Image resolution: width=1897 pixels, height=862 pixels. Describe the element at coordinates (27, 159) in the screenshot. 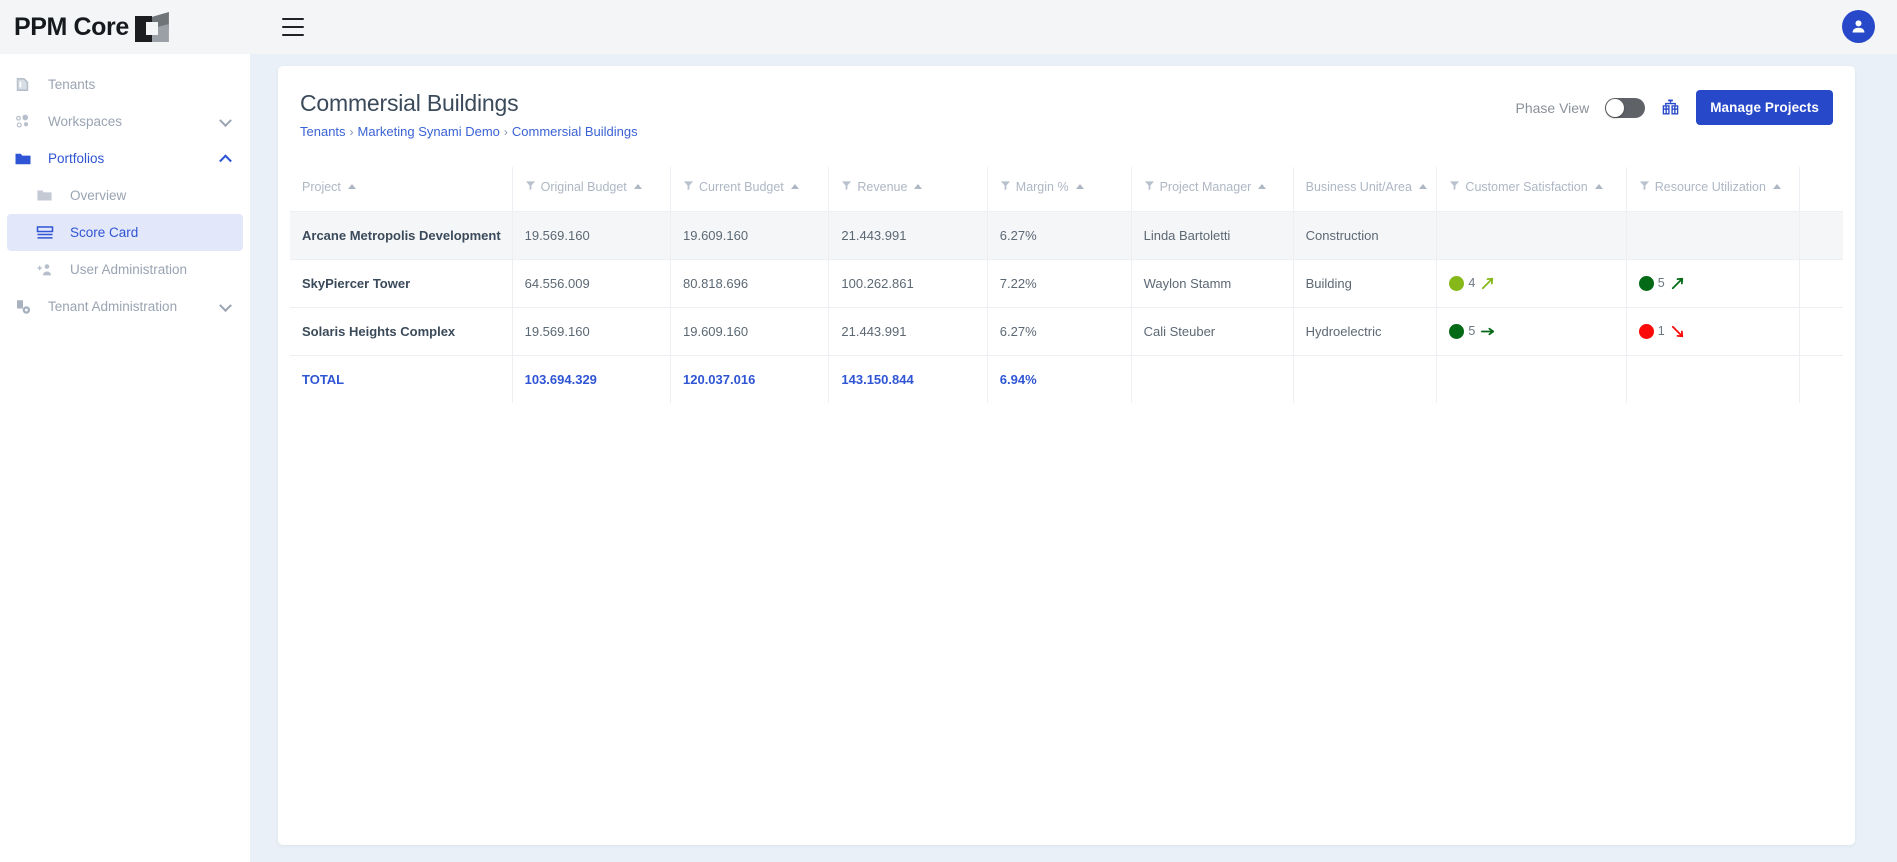

I see `folder-filled-icon` at that location.